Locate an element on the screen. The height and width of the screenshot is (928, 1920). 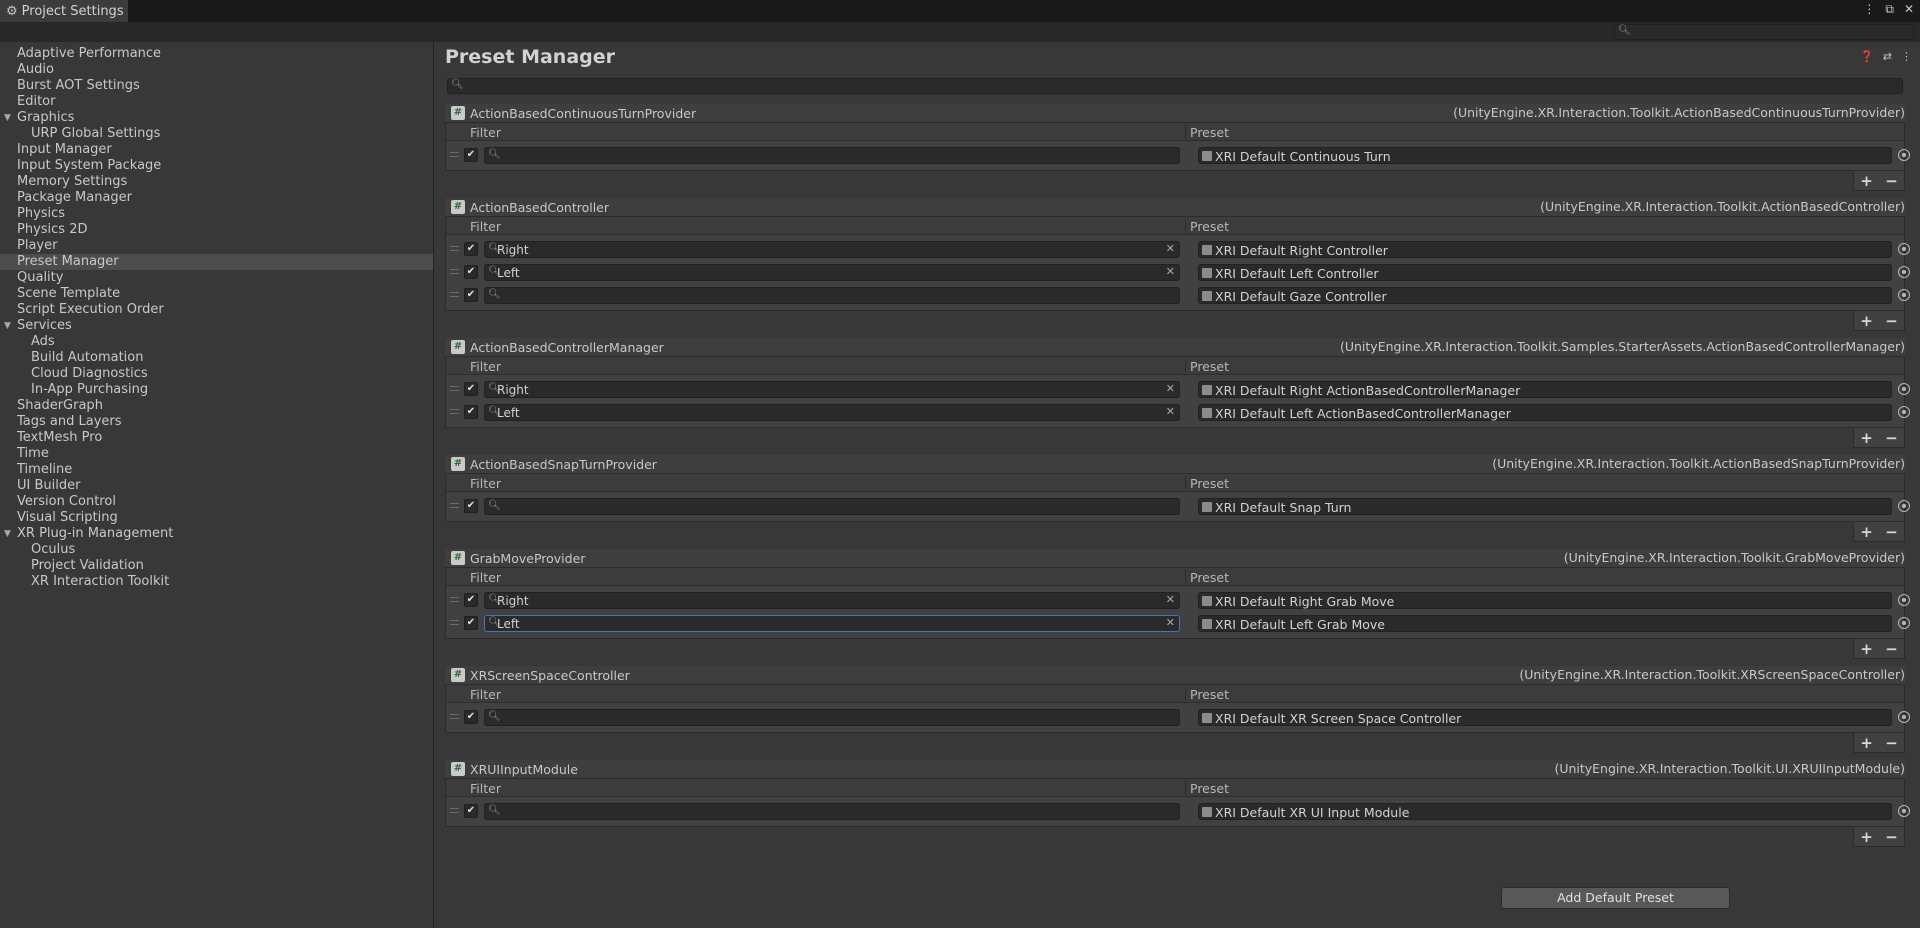
sidebar-item: Visual Scripting is located at coordinates (216, 518).